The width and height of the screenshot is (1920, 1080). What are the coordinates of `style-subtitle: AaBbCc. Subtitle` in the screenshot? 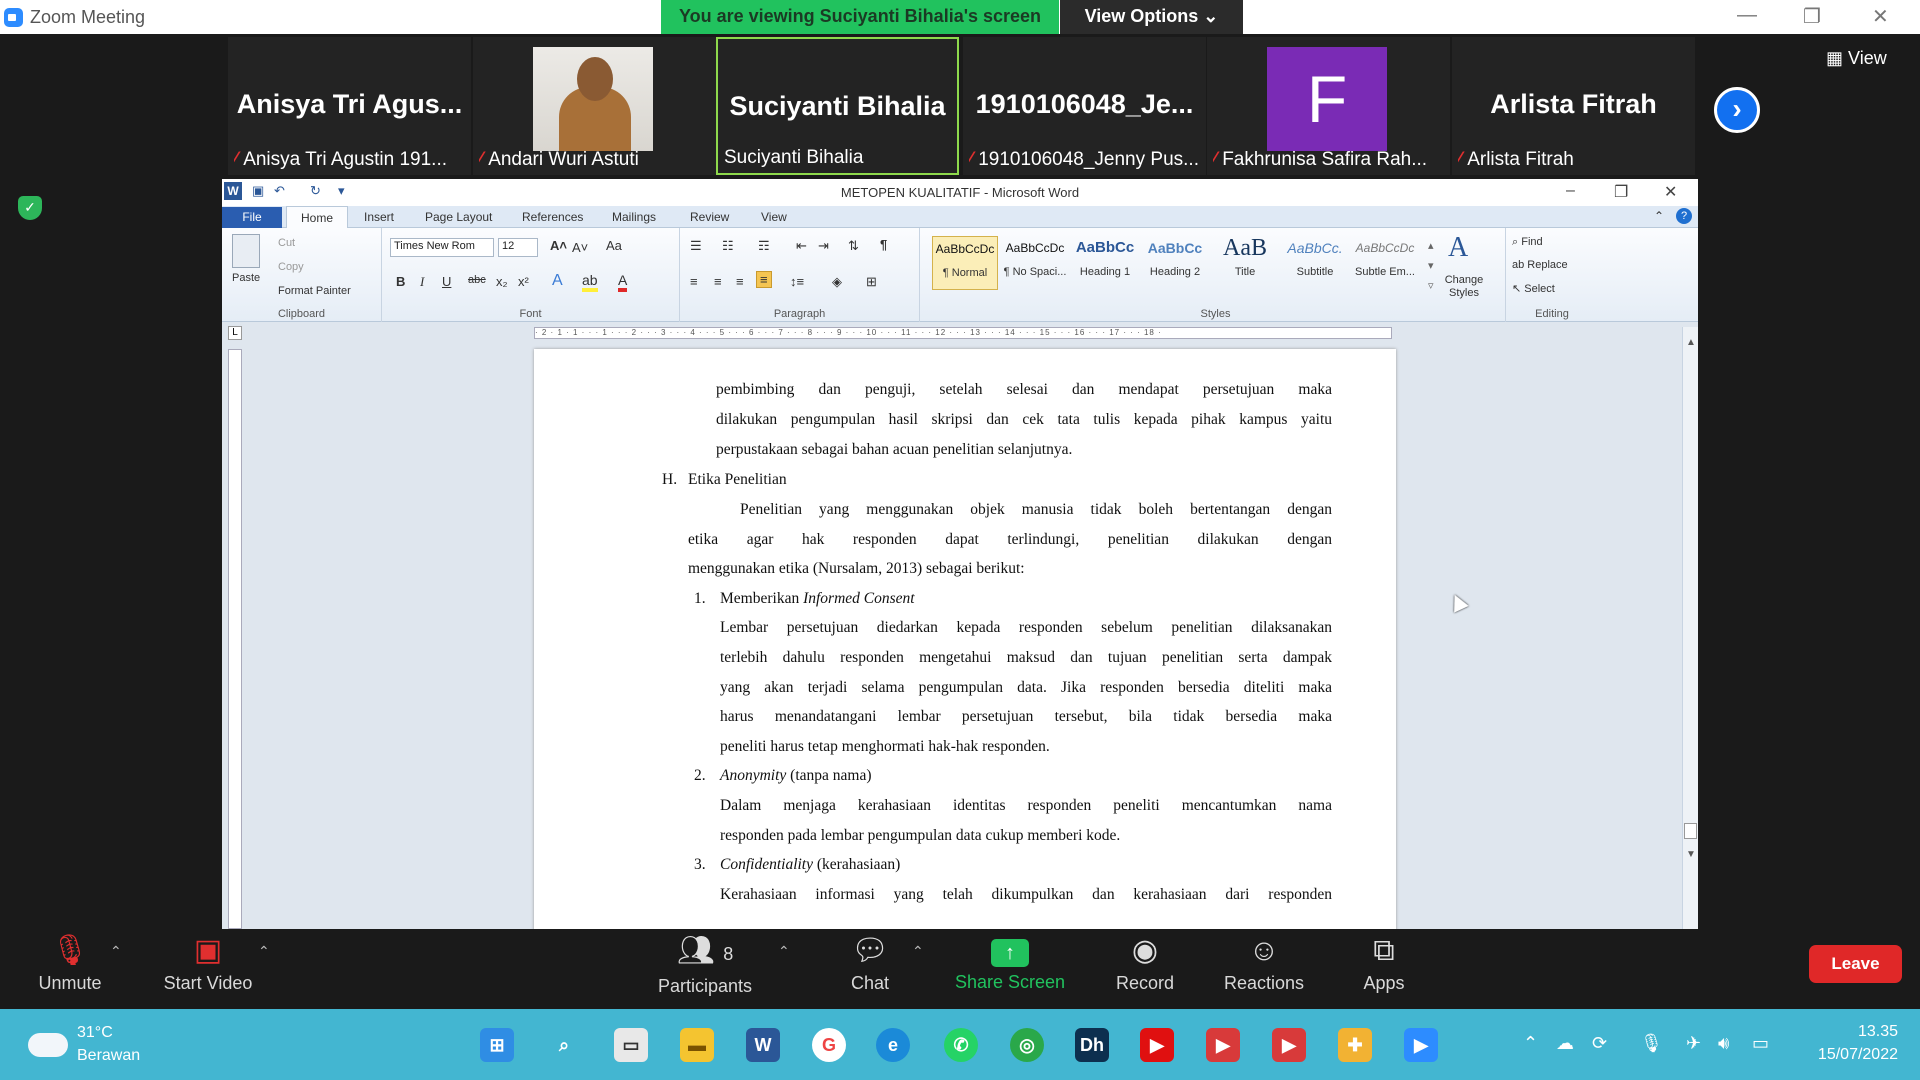 It's located at (1315, 263).